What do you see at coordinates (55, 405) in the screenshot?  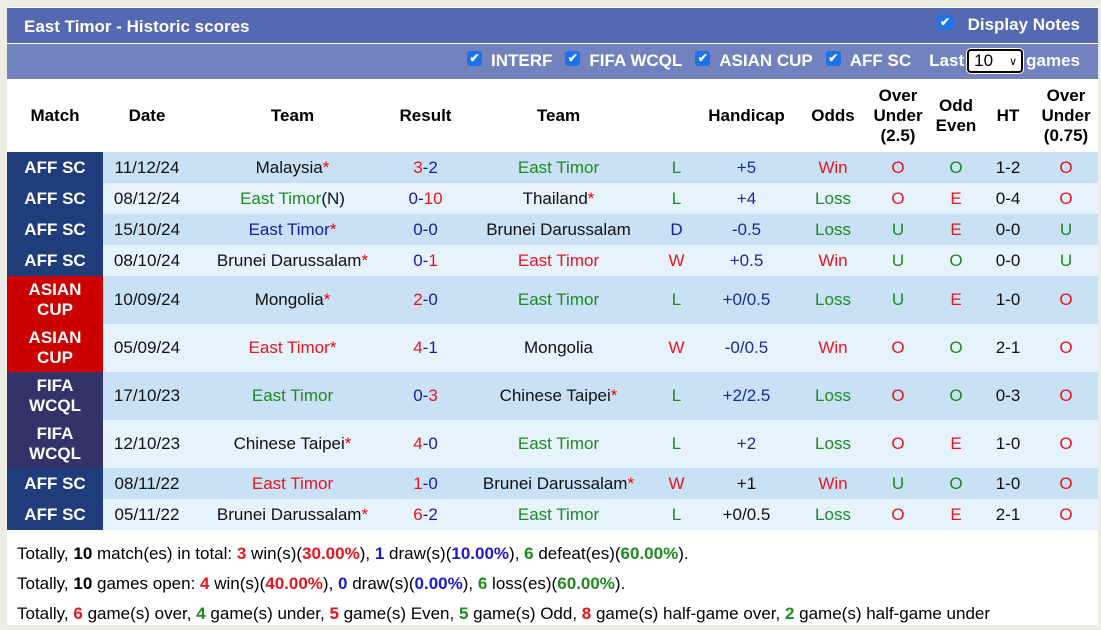 I see `match-label-part: WCQL` at bounding box center [55, 405].